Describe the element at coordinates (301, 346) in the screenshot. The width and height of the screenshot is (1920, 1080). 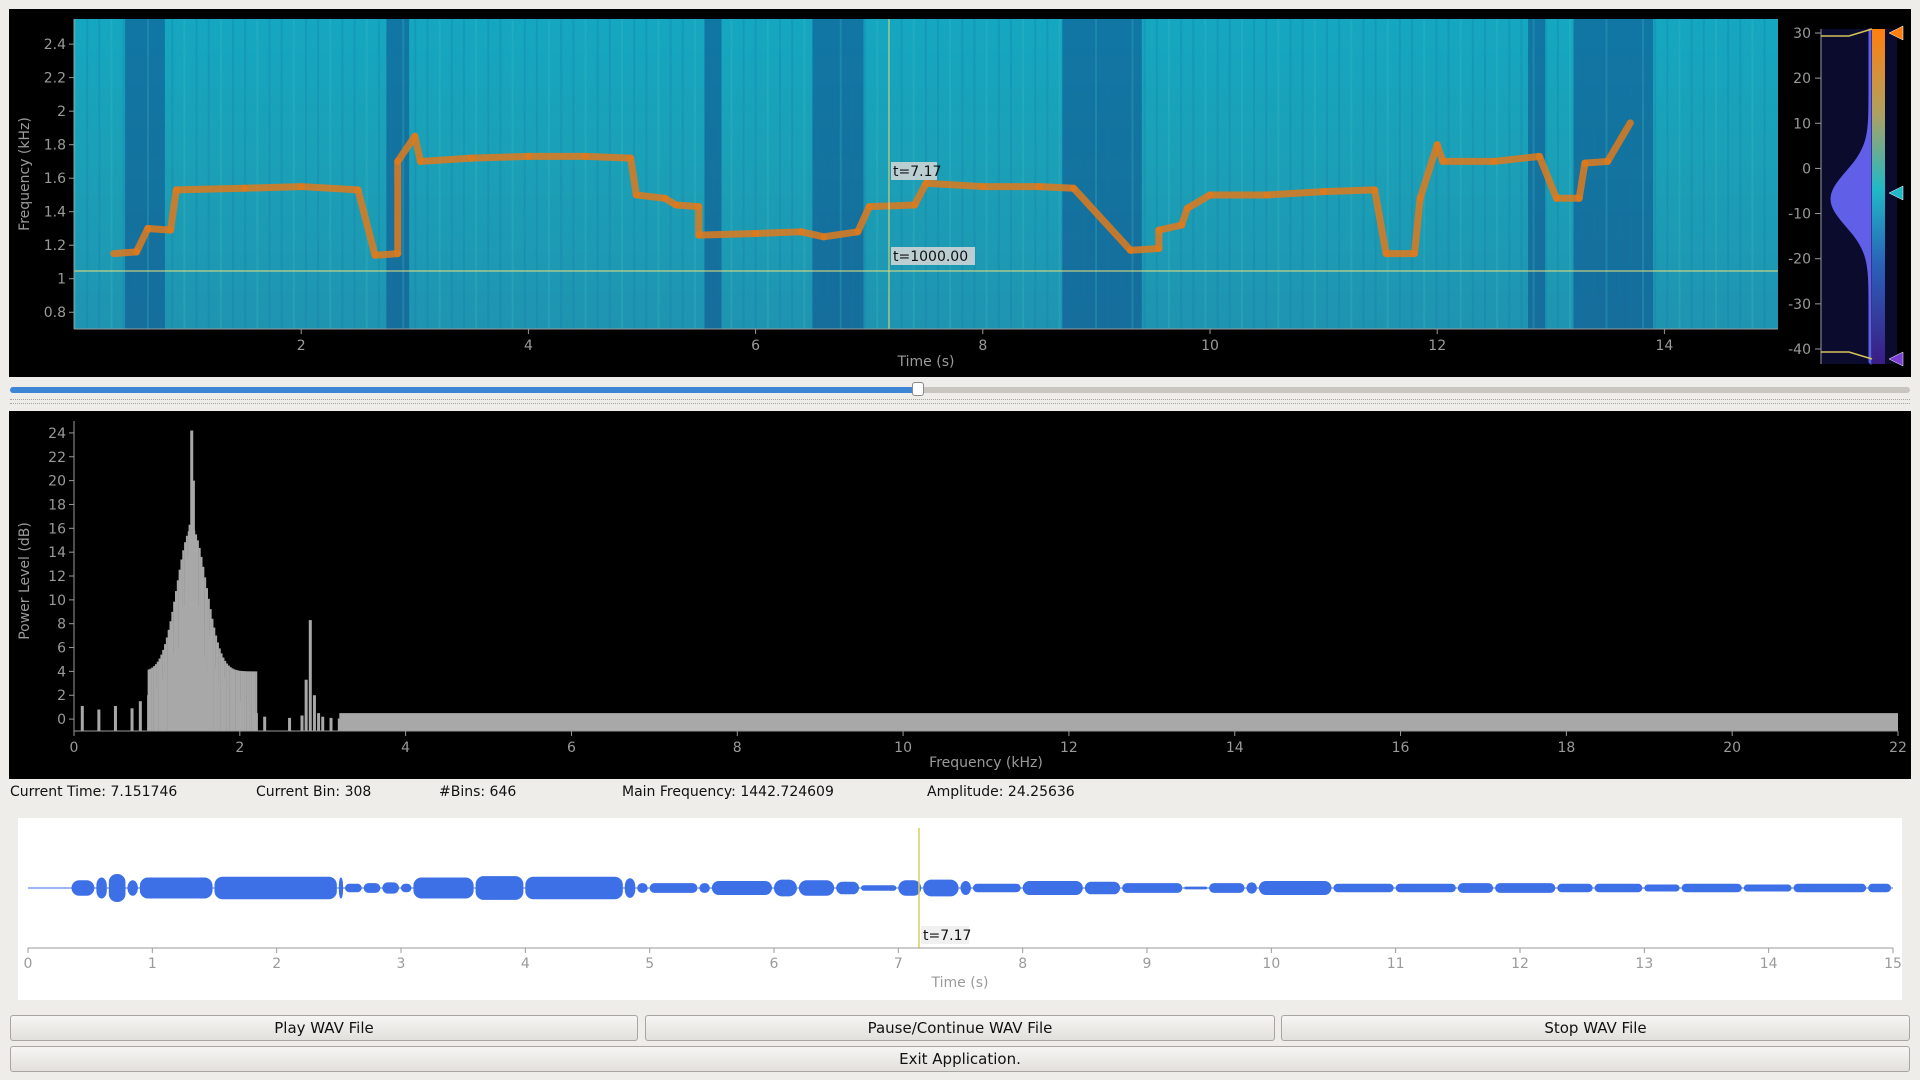
I see `spectrogram-x-tick-label: 2` at that location.